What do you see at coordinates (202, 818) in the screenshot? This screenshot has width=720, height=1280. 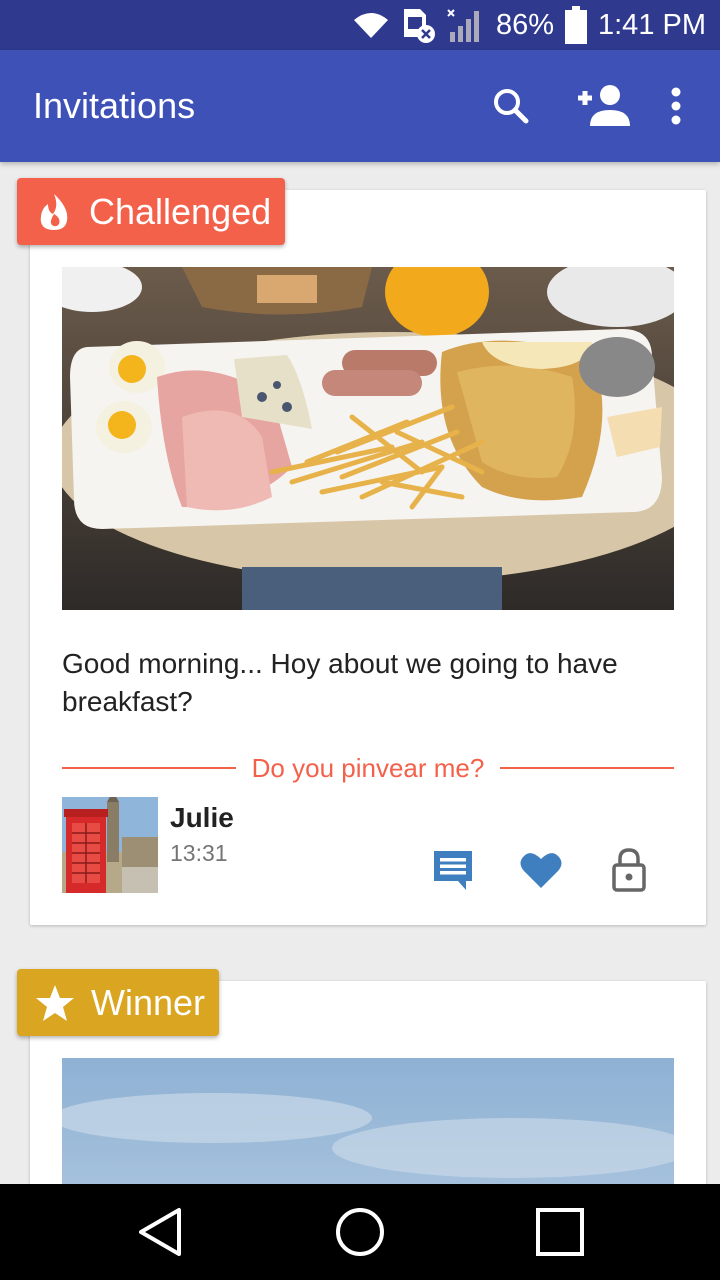 I see `author-name: Julie` at bounding box center [202, 818].